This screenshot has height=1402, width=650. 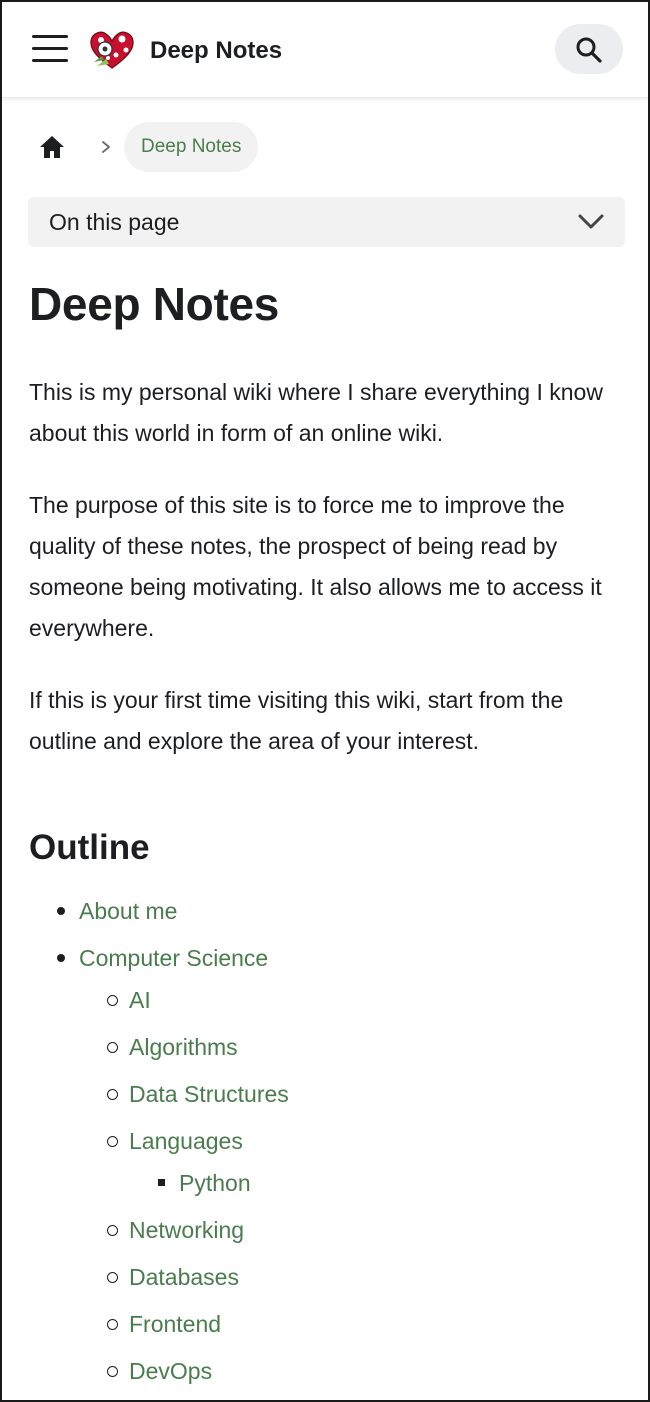 I want to click on link-computer-science: Computer Science, so click(x=173, y=958).